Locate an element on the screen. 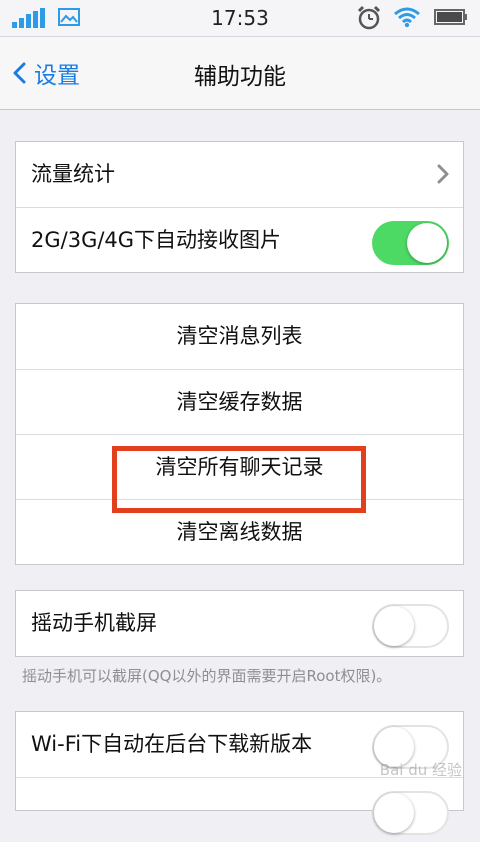 This screenshot has height=842, width=480. group-traffic: 流量统计 2G/3G/4G下自动接收图片 is located at coordinates (239, 207).